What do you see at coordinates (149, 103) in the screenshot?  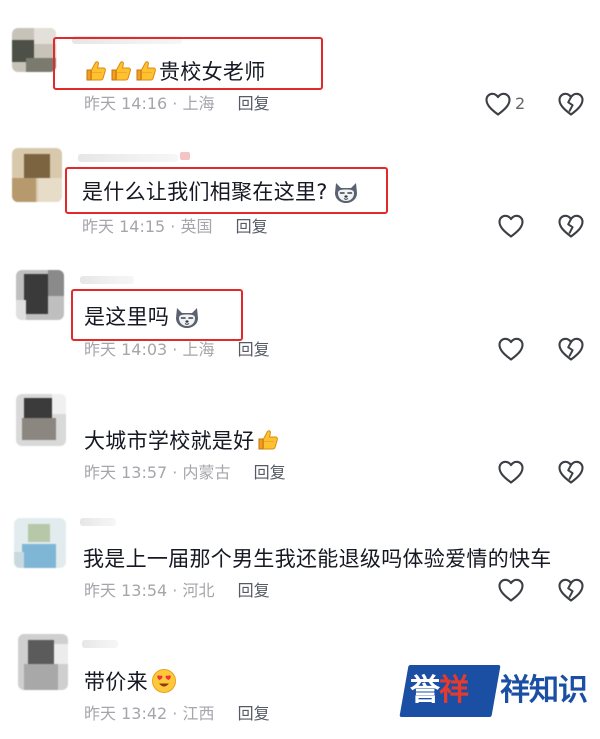 I see `time-location: 昨天 14:16 · 上海` at bounding box center [149, 103].